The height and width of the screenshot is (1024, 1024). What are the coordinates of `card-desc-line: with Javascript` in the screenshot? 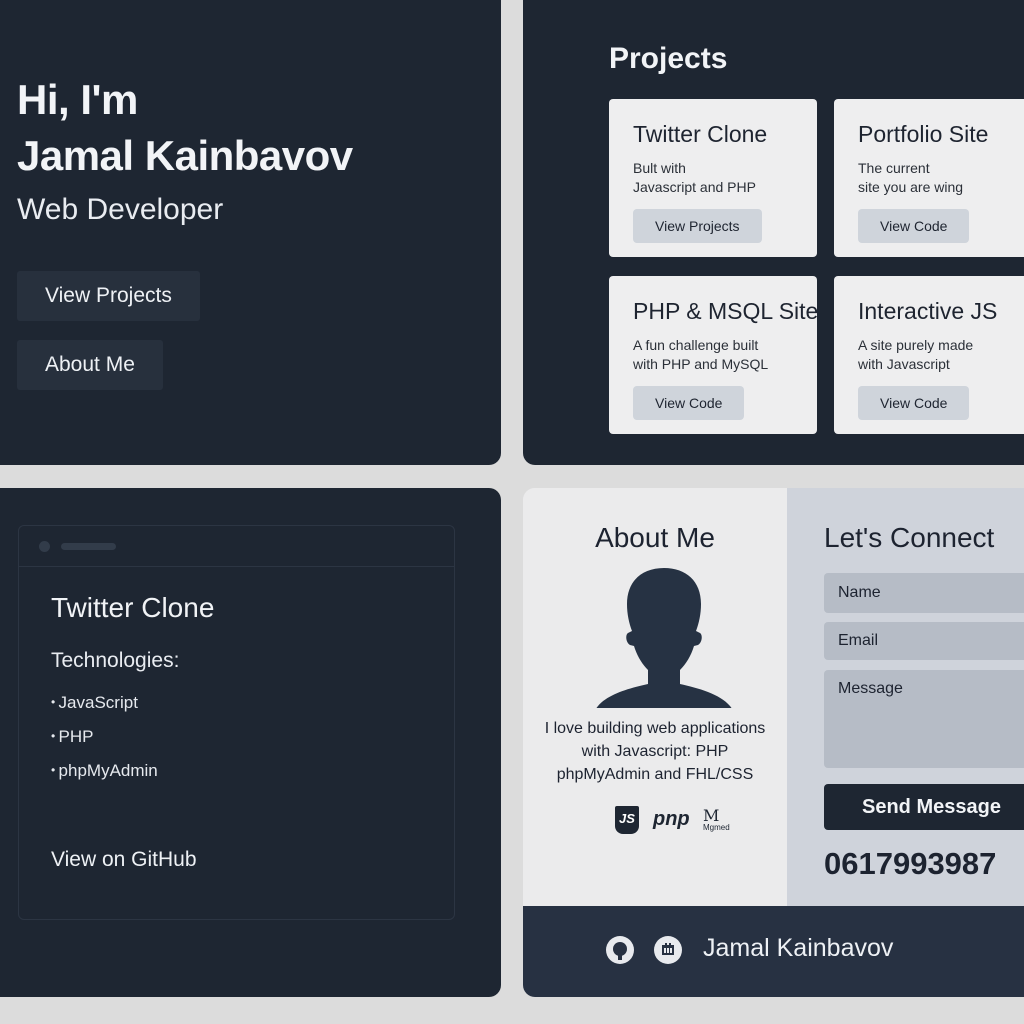 It's located at (904, 364).